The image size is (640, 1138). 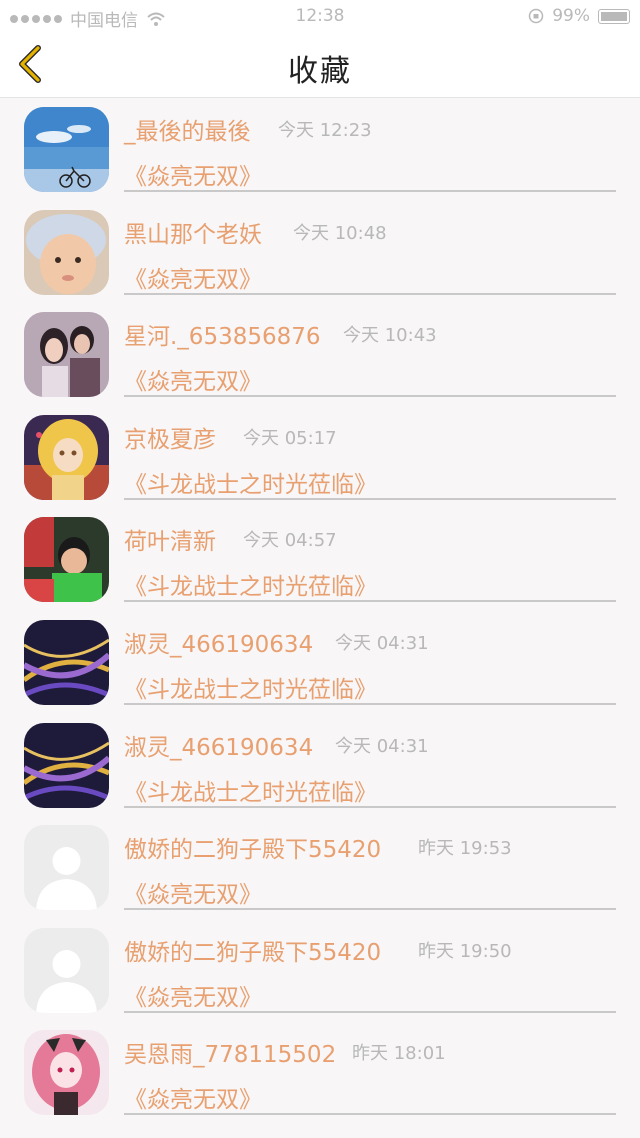 What do you see at coordinates (193, 234) in the screenshot?
I see `user-name: 黑山那个老妖` at bounding box center [193, 234].